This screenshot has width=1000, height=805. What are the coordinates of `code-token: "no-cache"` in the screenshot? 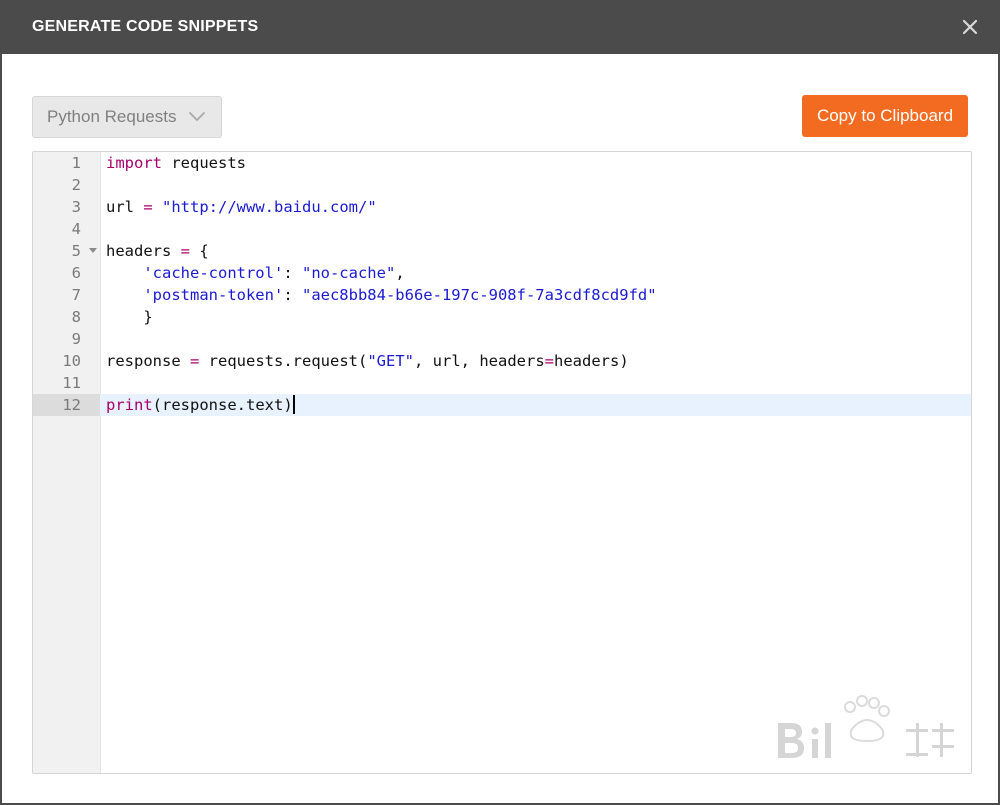 It's located at (348, 273).